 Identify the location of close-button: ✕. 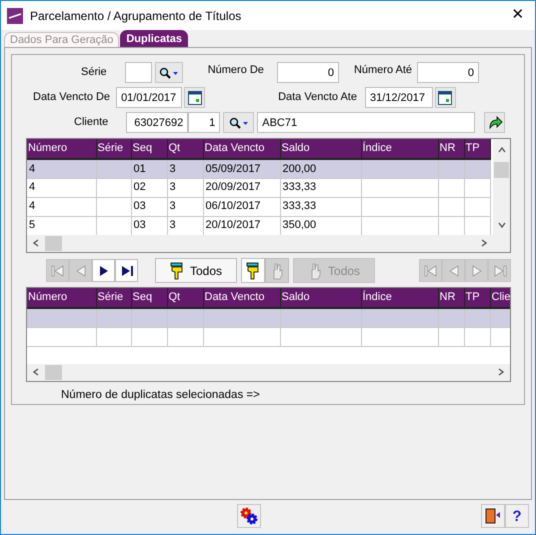
(518, 15).